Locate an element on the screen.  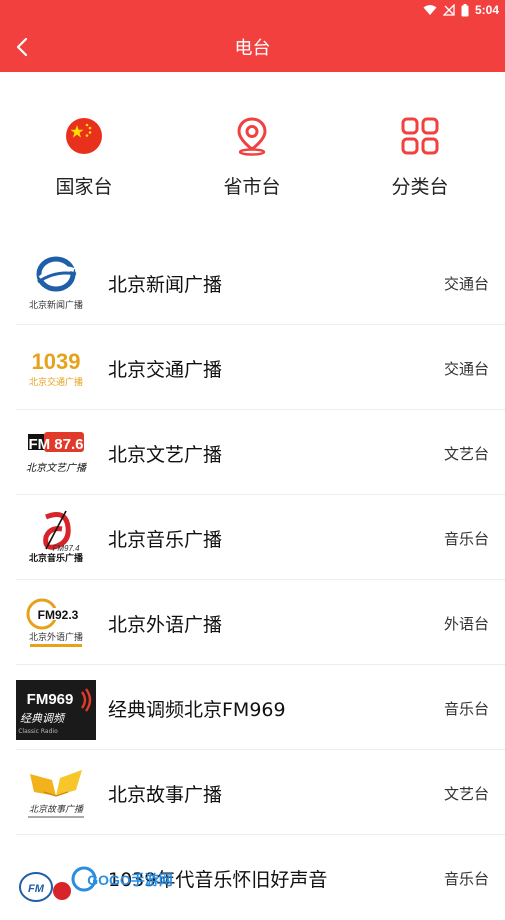
station-name: 北京交通广播 is located at coordinates (165, 370).